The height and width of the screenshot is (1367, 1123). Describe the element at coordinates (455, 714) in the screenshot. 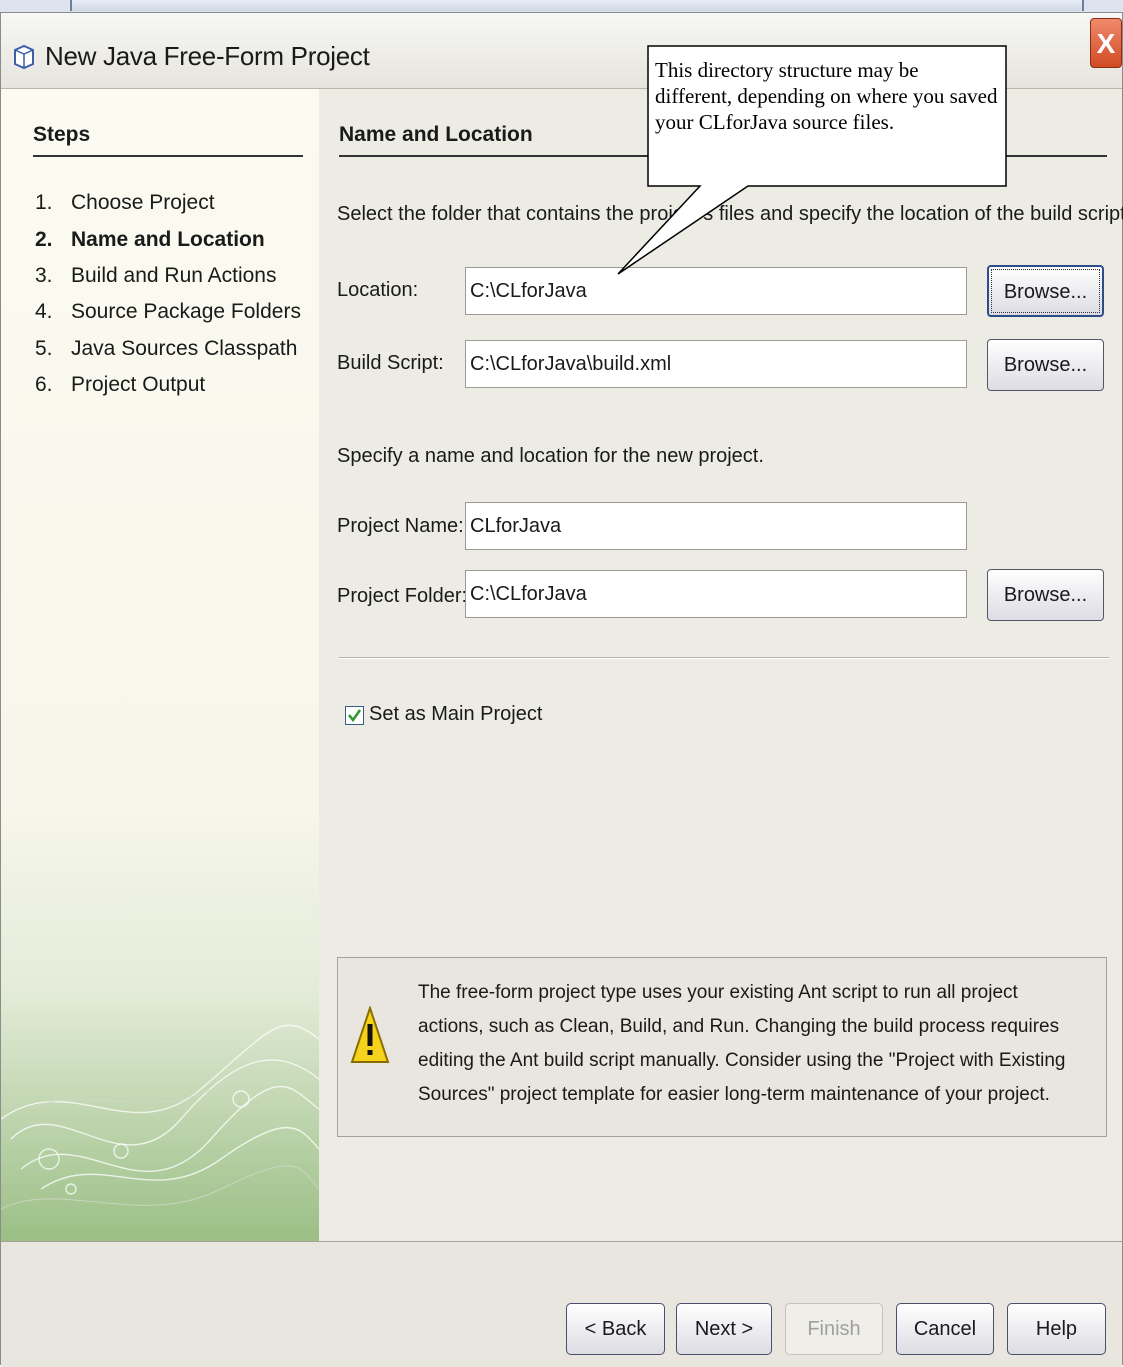

I see `main-project-label: Set as Main Project` at that location.